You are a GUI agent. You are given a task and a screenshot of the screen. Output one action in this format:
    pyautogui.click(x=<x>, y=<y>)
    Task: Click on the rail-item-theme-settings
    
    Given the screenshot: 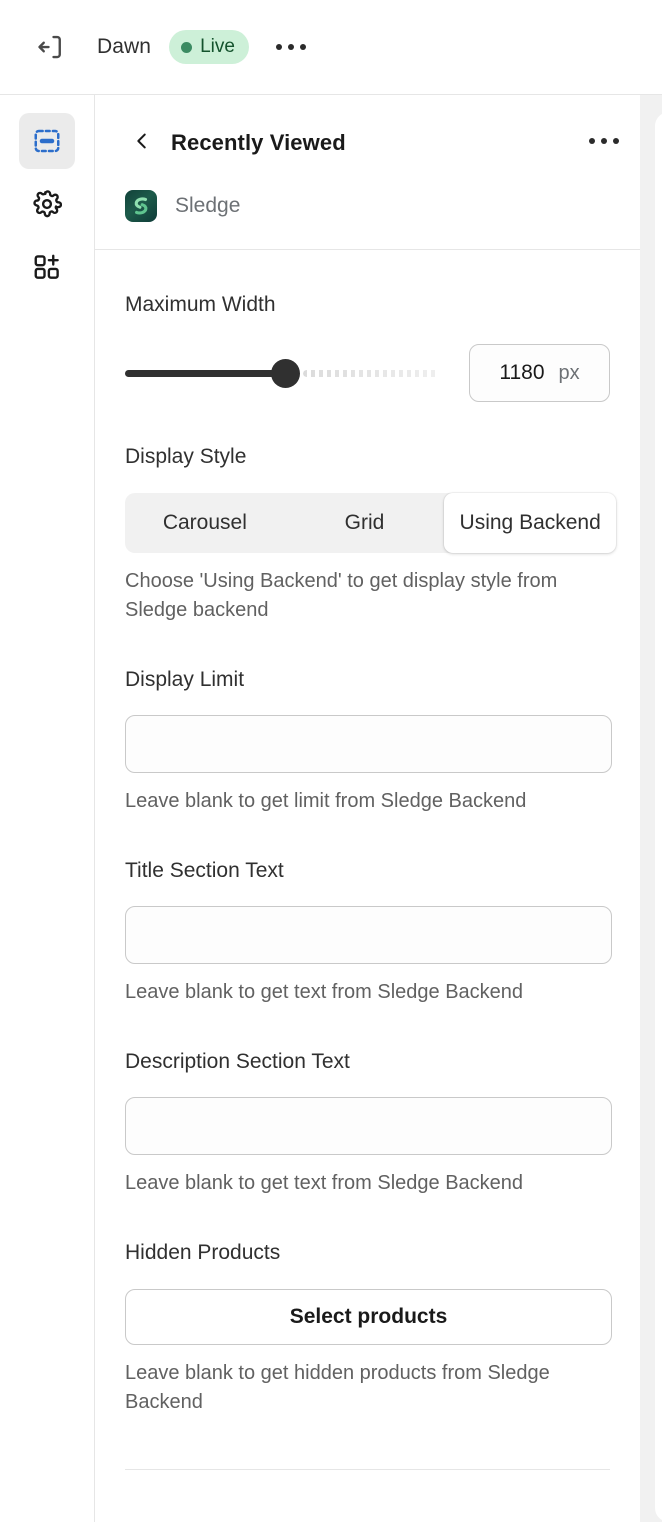 What is the action you would take?
    pyautogui.click(x=47, y=204)
    